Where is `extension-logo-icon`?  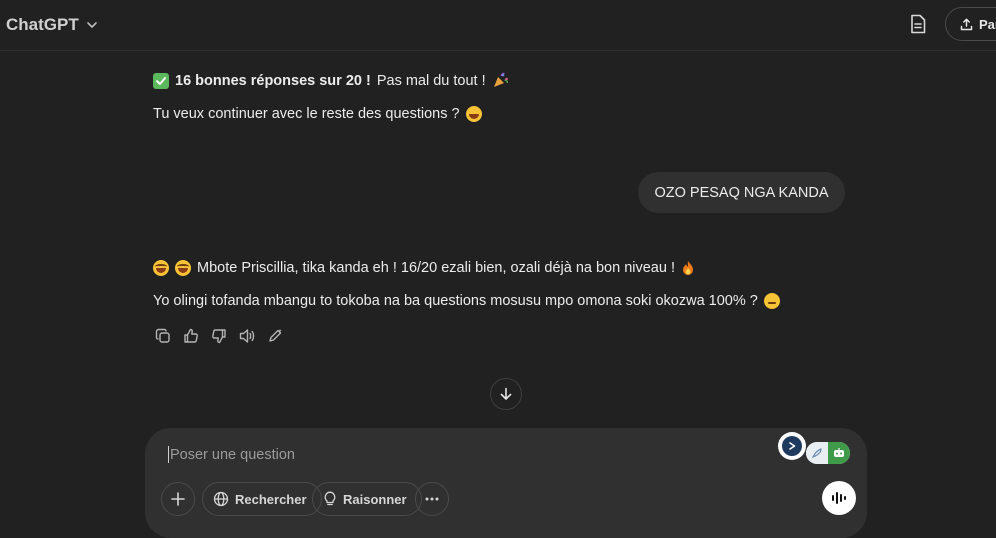 extension-logo-icon is located at coordinates (792, 446).